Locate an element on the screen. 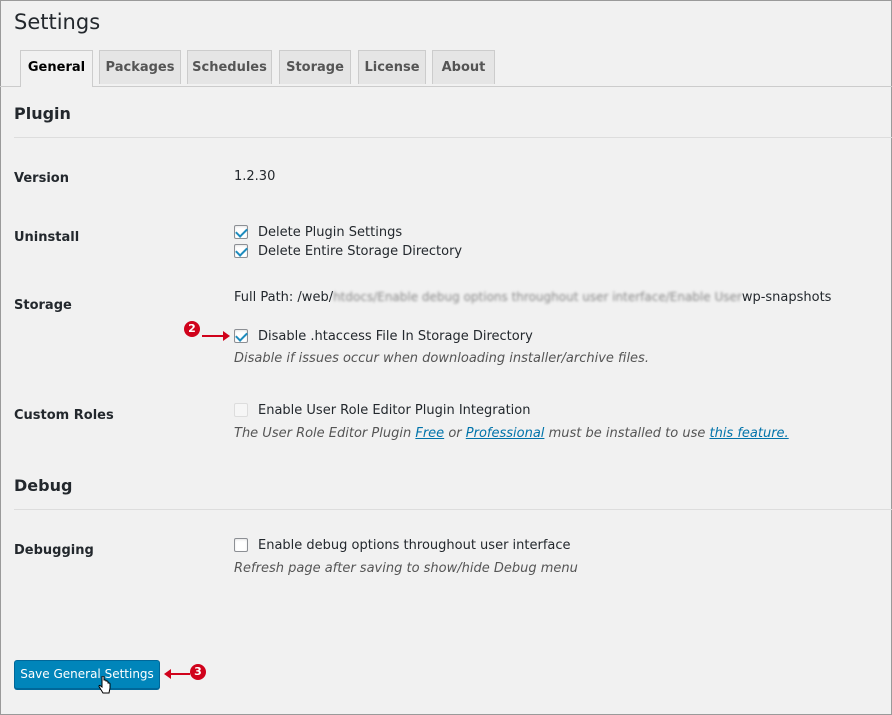 The image size is (892, 715). version-label: Version is located at coordinates (41, 178).